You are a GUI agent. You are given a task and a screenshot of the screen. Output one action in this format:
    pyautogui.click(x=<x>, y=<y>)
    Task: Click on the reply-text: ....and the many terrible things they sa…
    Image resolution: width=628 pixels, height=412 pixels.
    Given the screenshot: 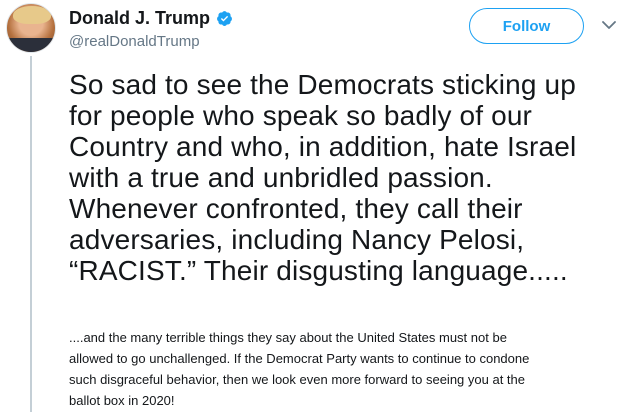 What is the action you would take?
    pyautogui.click(x=299, y=369)
    